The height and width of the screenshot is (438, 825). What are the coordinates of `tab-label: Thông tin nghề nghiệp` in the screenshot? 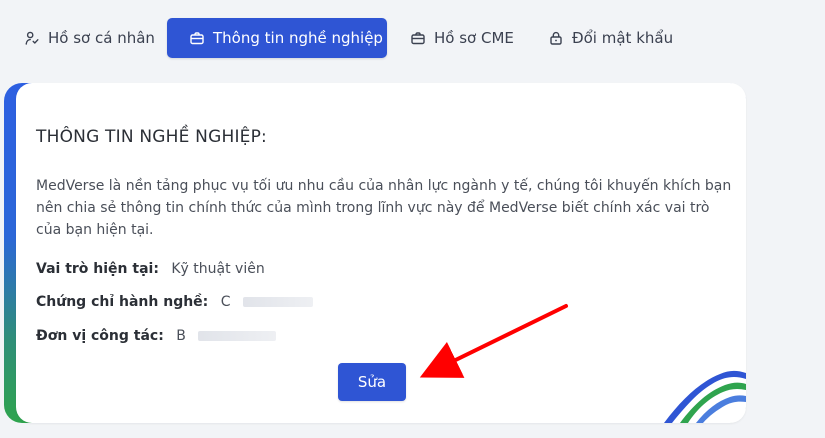 It's located at (298, 38).